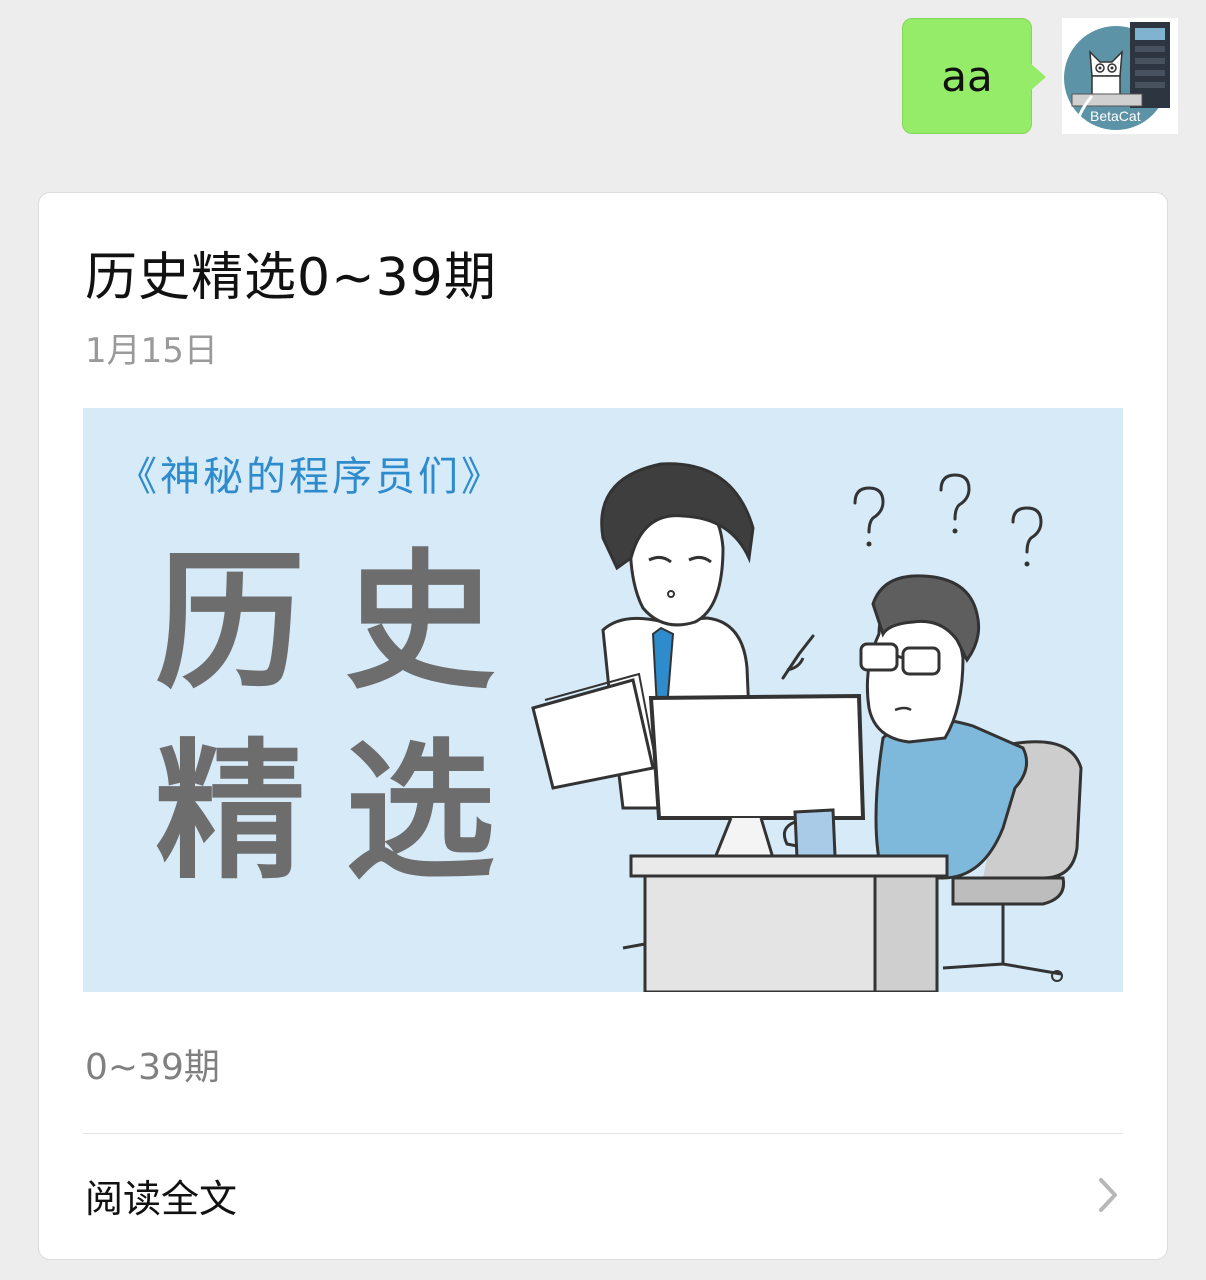  Describe the element at coordinates (1115, 116) in the screenshot. I see `avatar-caption: BetaCat` at that location.